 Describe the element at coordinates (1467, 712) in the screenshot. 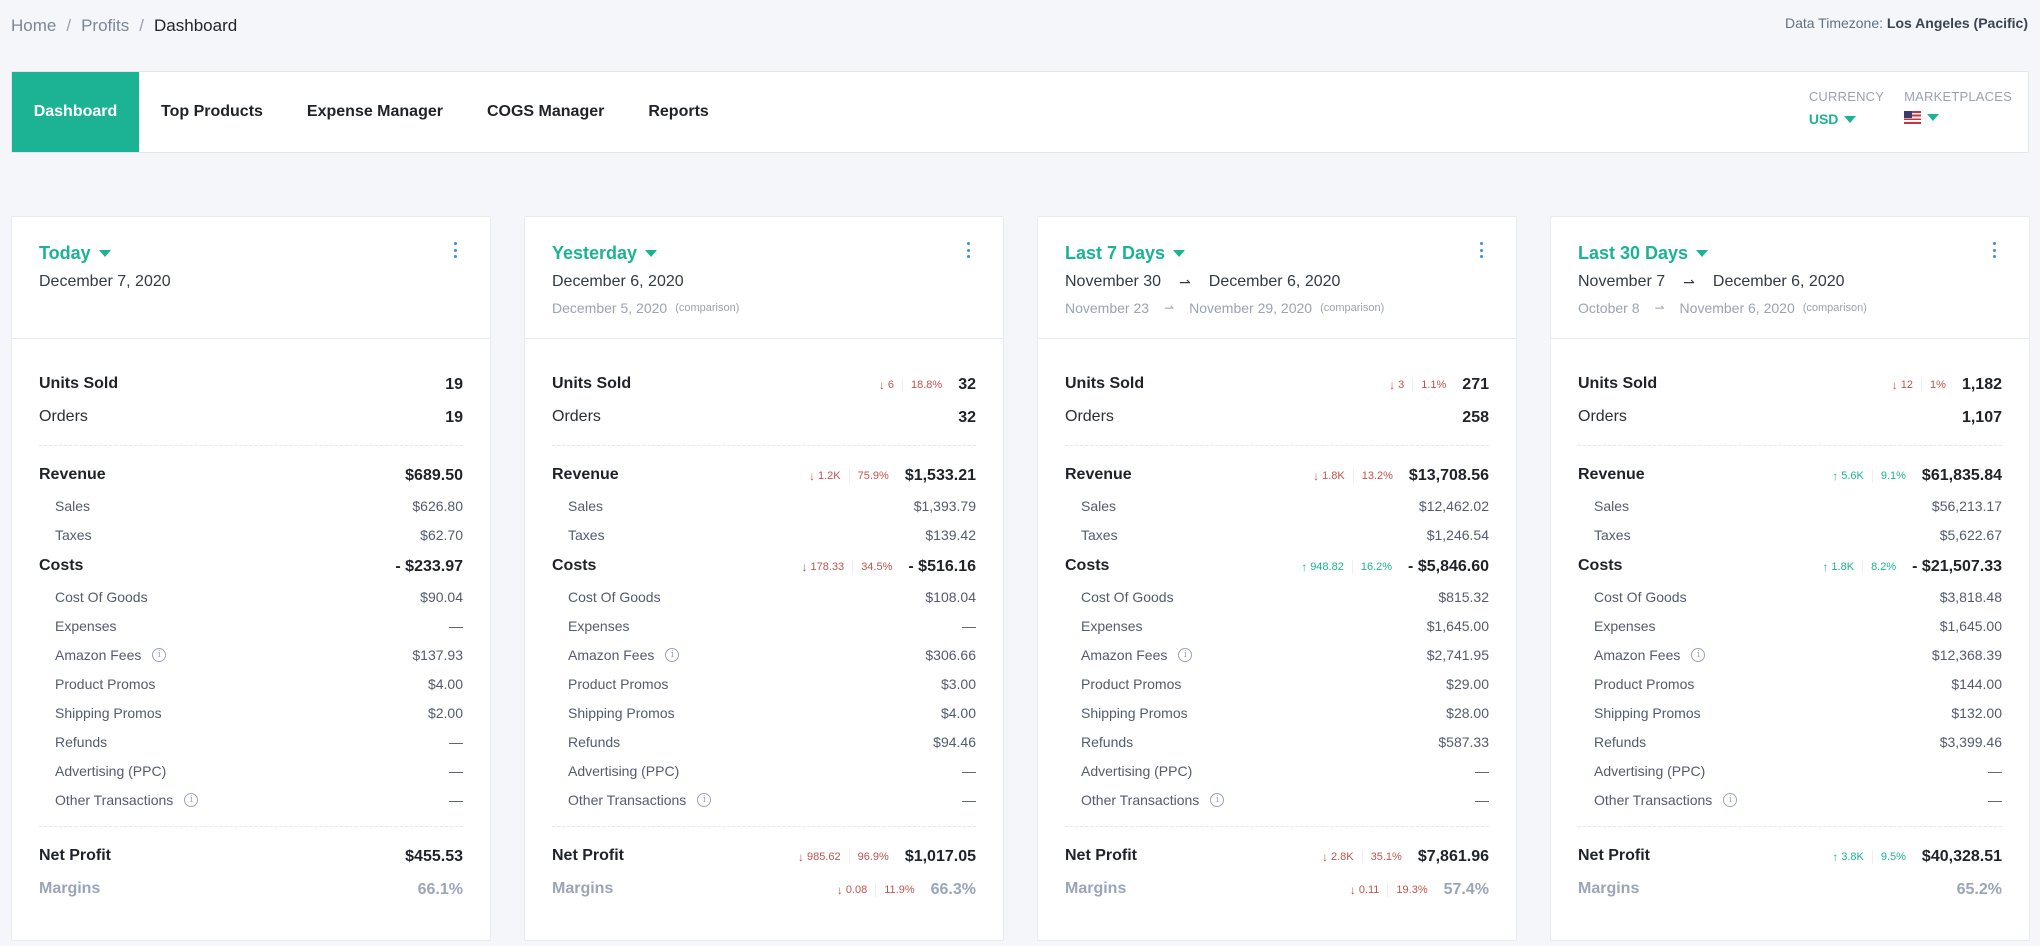

I see `metric-value: $28.00` at that location.